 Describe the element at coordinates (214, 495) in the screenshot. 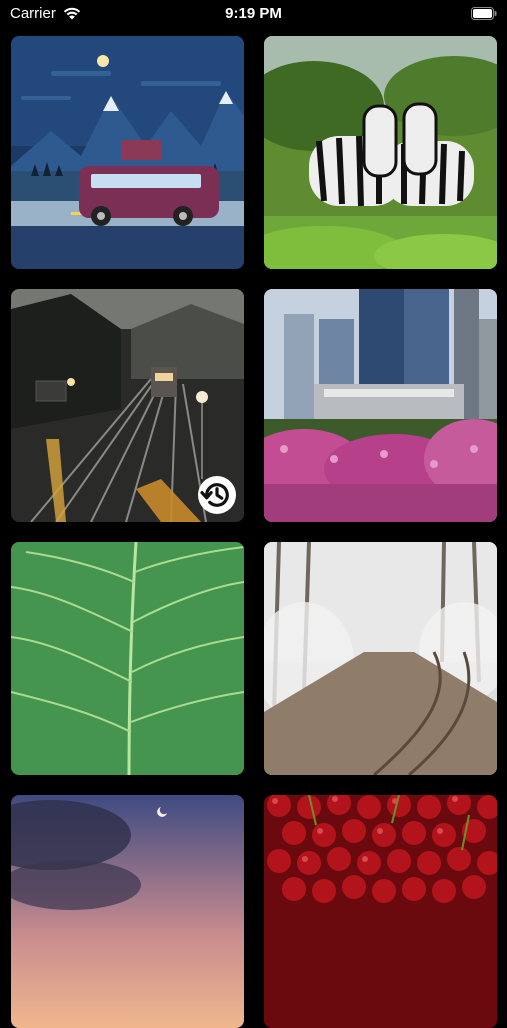

I see `history-icon` at that location.